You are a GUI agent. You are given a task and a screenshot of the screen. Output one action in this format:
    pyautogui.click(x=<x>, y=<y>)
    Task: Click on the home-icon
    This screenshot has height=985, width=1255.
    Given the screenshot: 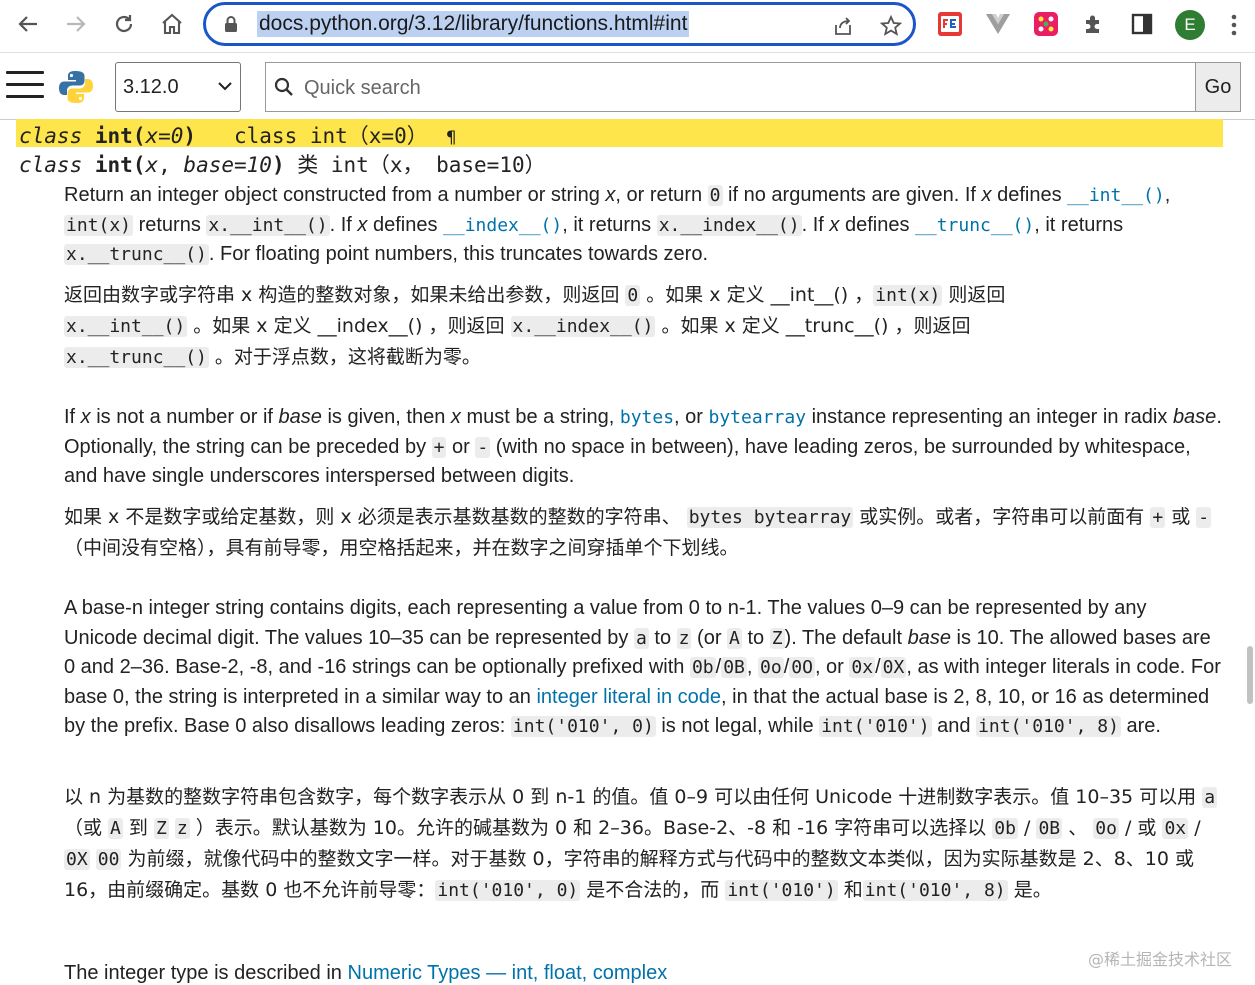 What is the action you would take?
    pyautogui.click(x=172, y=24)
    